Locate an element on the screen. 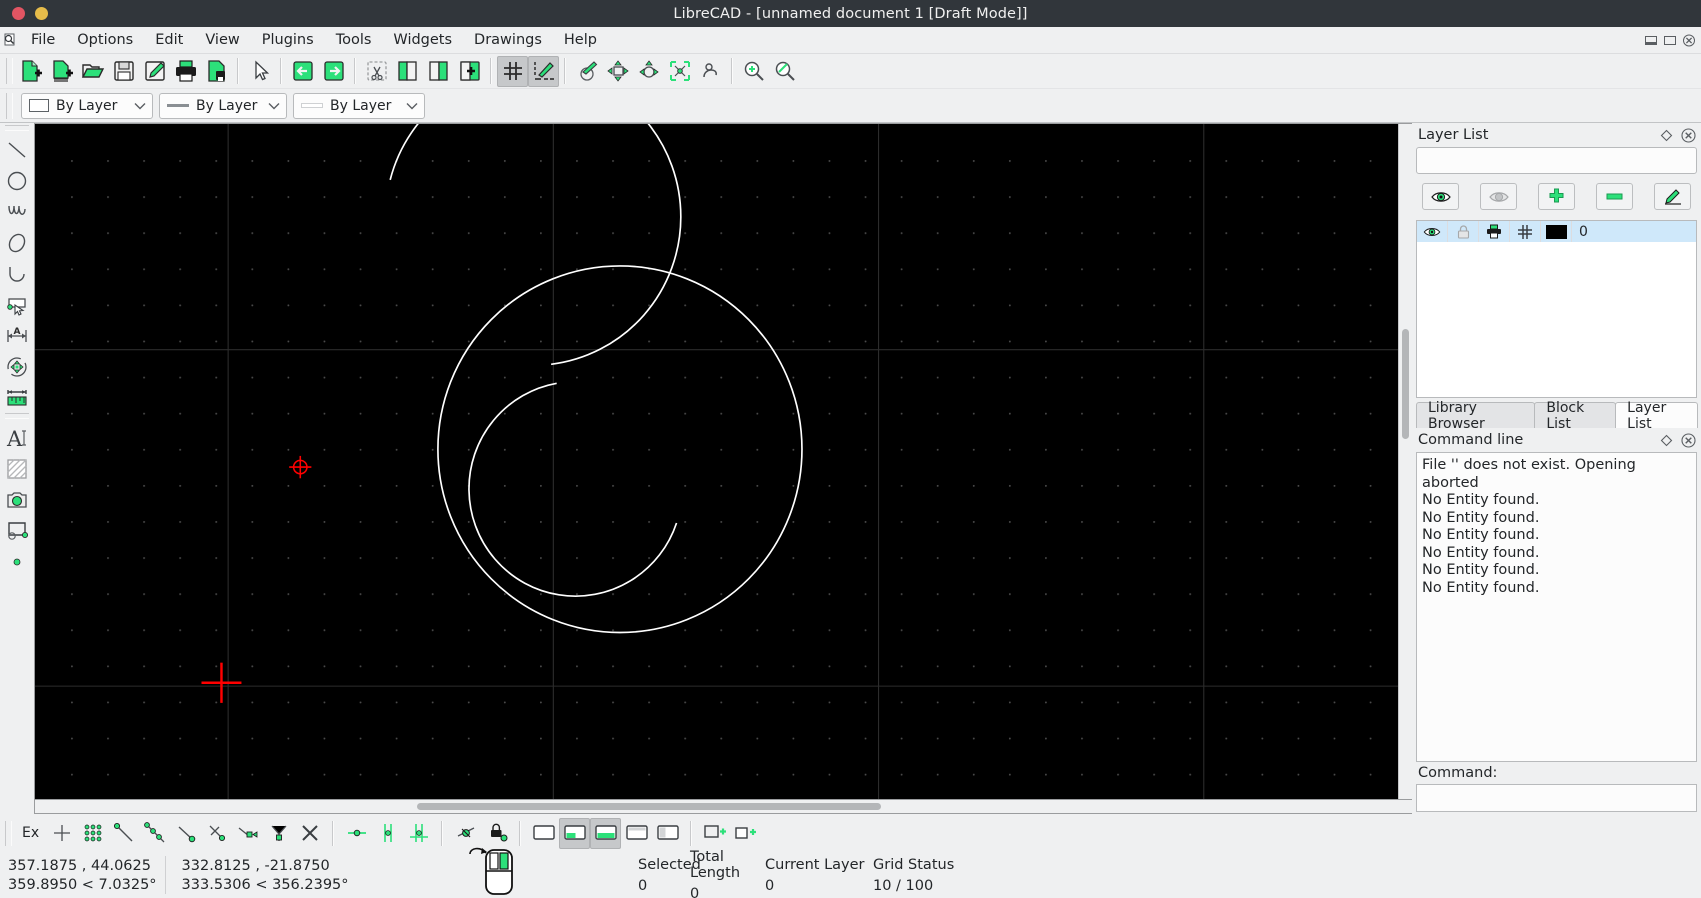 This screenshot has height=898, width=1701. pen-color-combo: By Layer is located at coordinates (87, 105).